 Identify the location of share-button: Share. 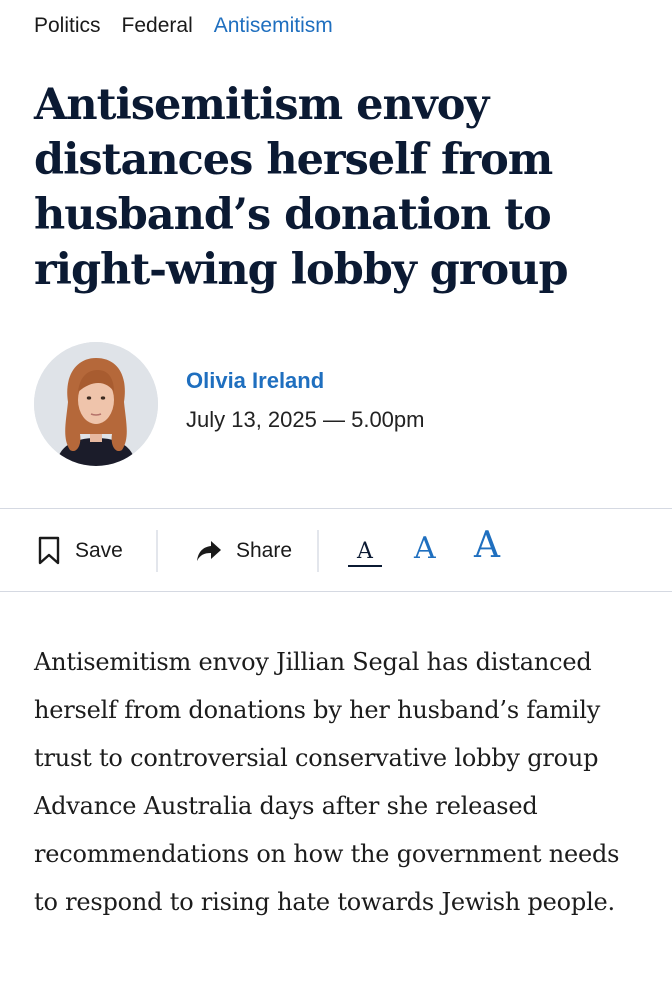
(244, 551).